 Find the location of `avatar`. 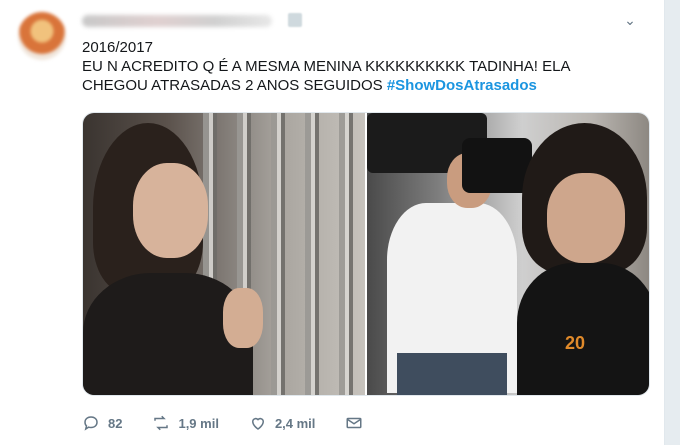

avatar is located at coordinates (42, 36).